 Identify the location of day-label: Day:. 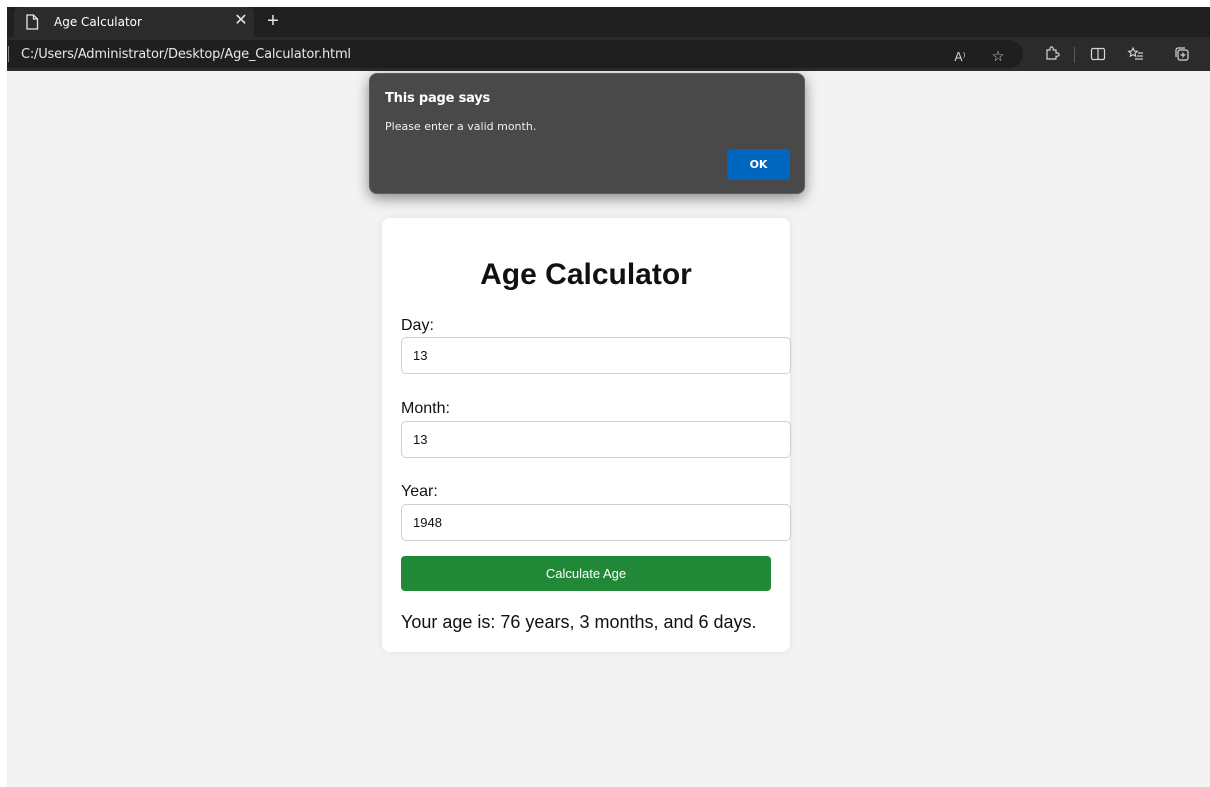
(417, 325).